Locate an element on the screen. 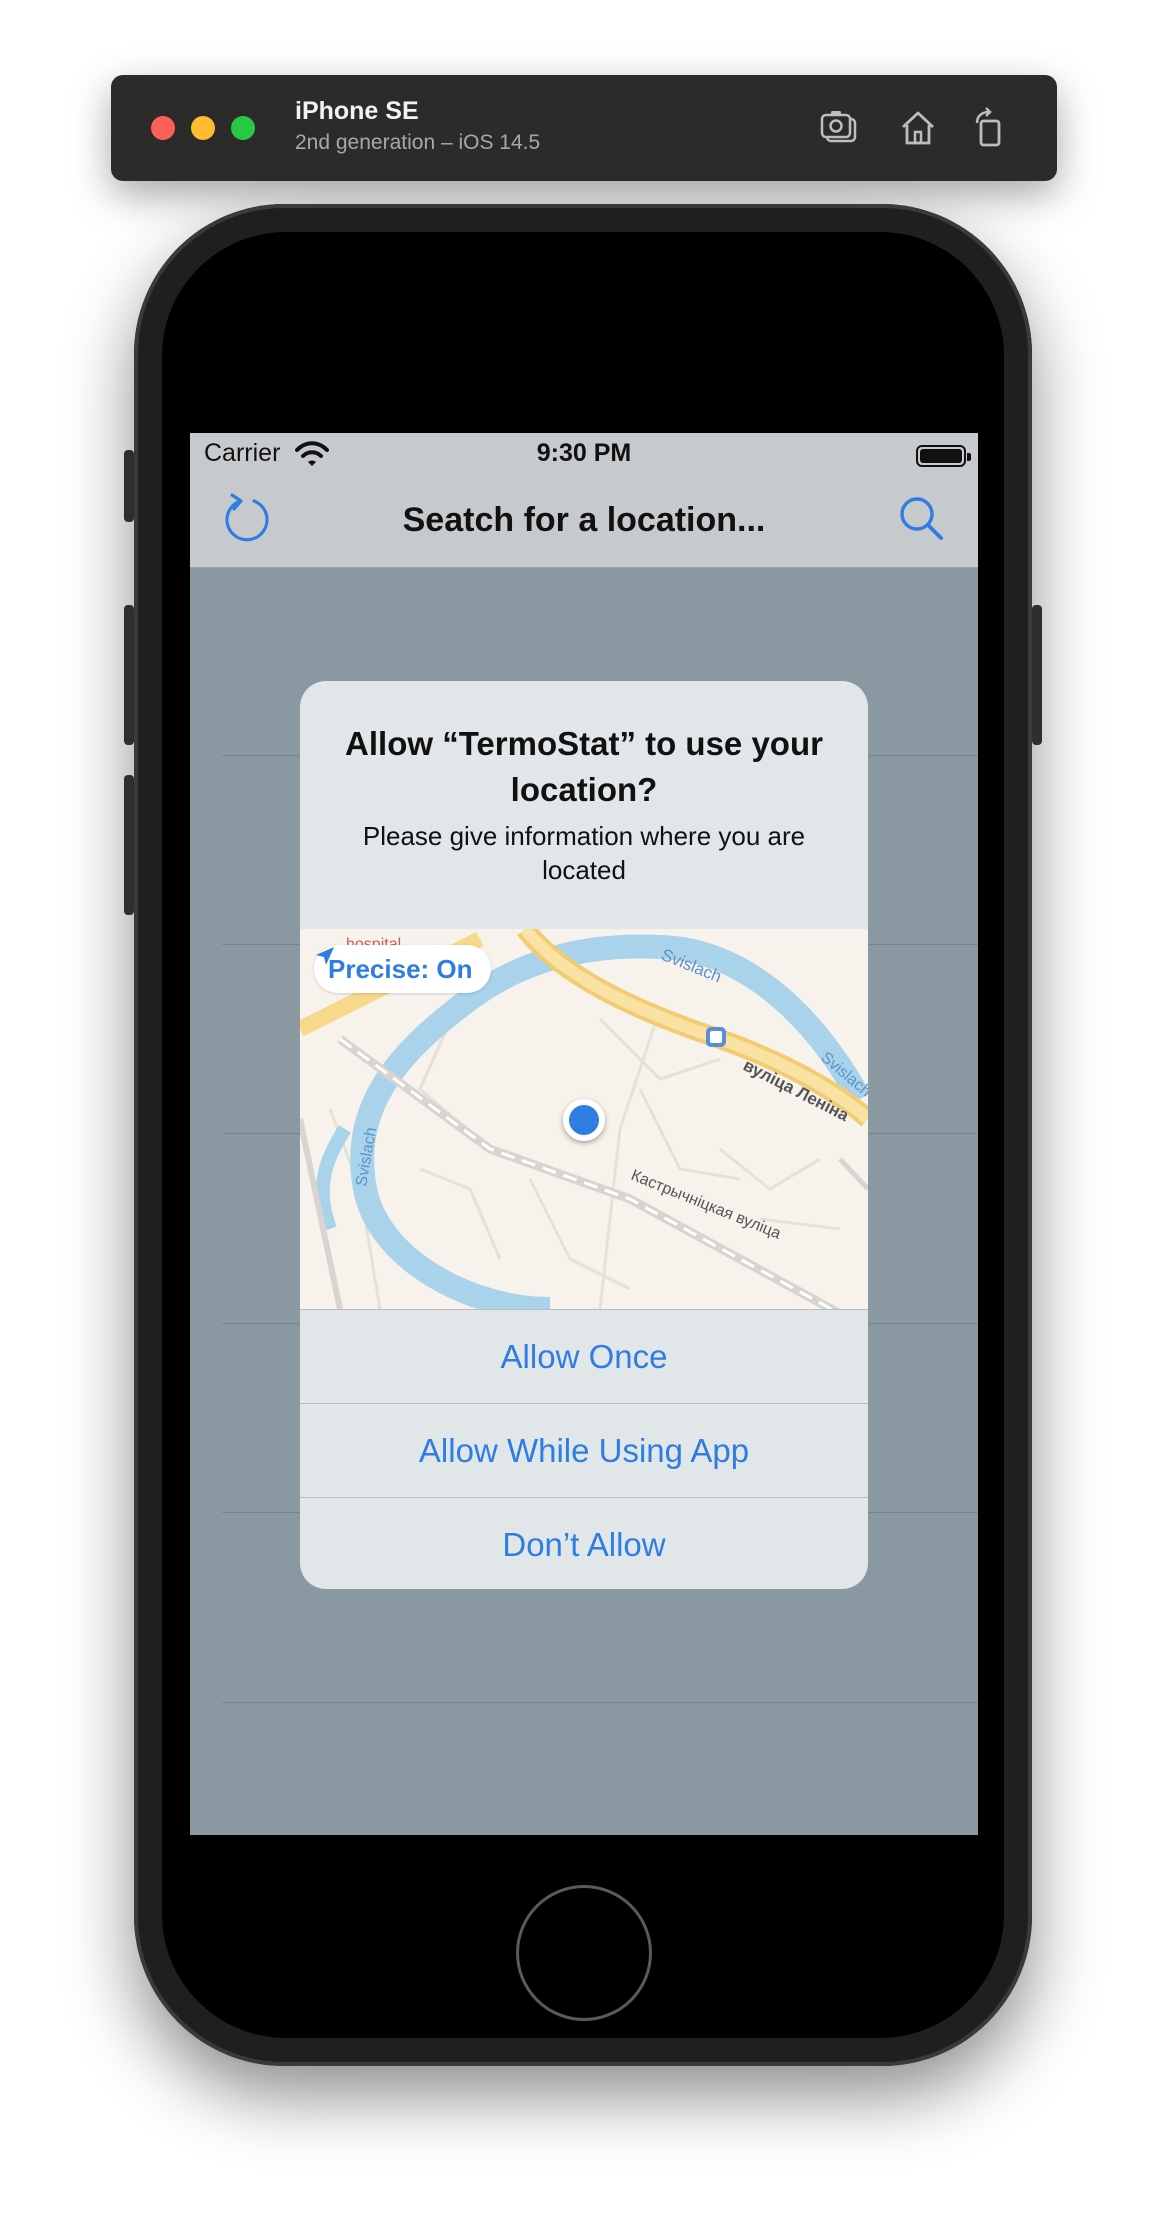  allow-once-button: Allow Once is located at coordinates (584, 1356).